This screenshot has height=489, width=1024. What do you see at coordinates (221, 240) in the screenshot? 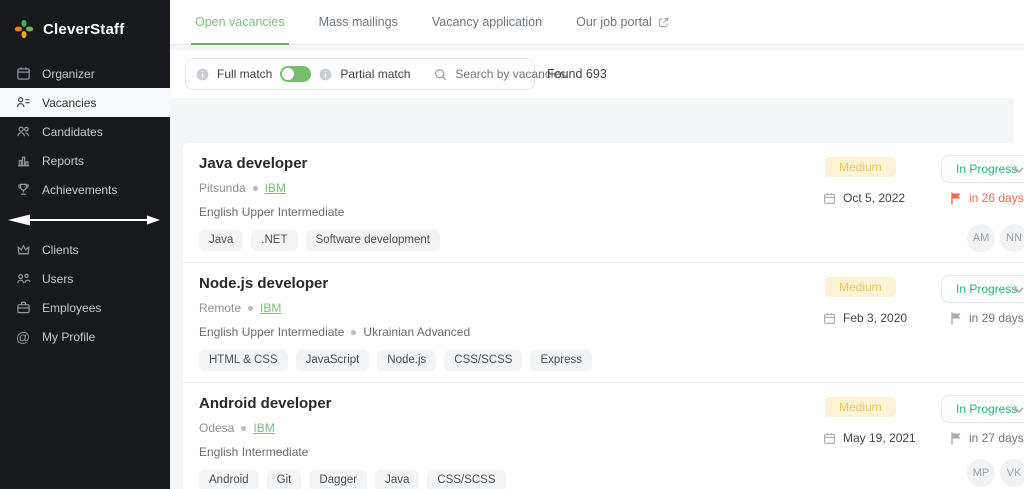
I see `skill-tag: Java` at bounding box center [221, 240].